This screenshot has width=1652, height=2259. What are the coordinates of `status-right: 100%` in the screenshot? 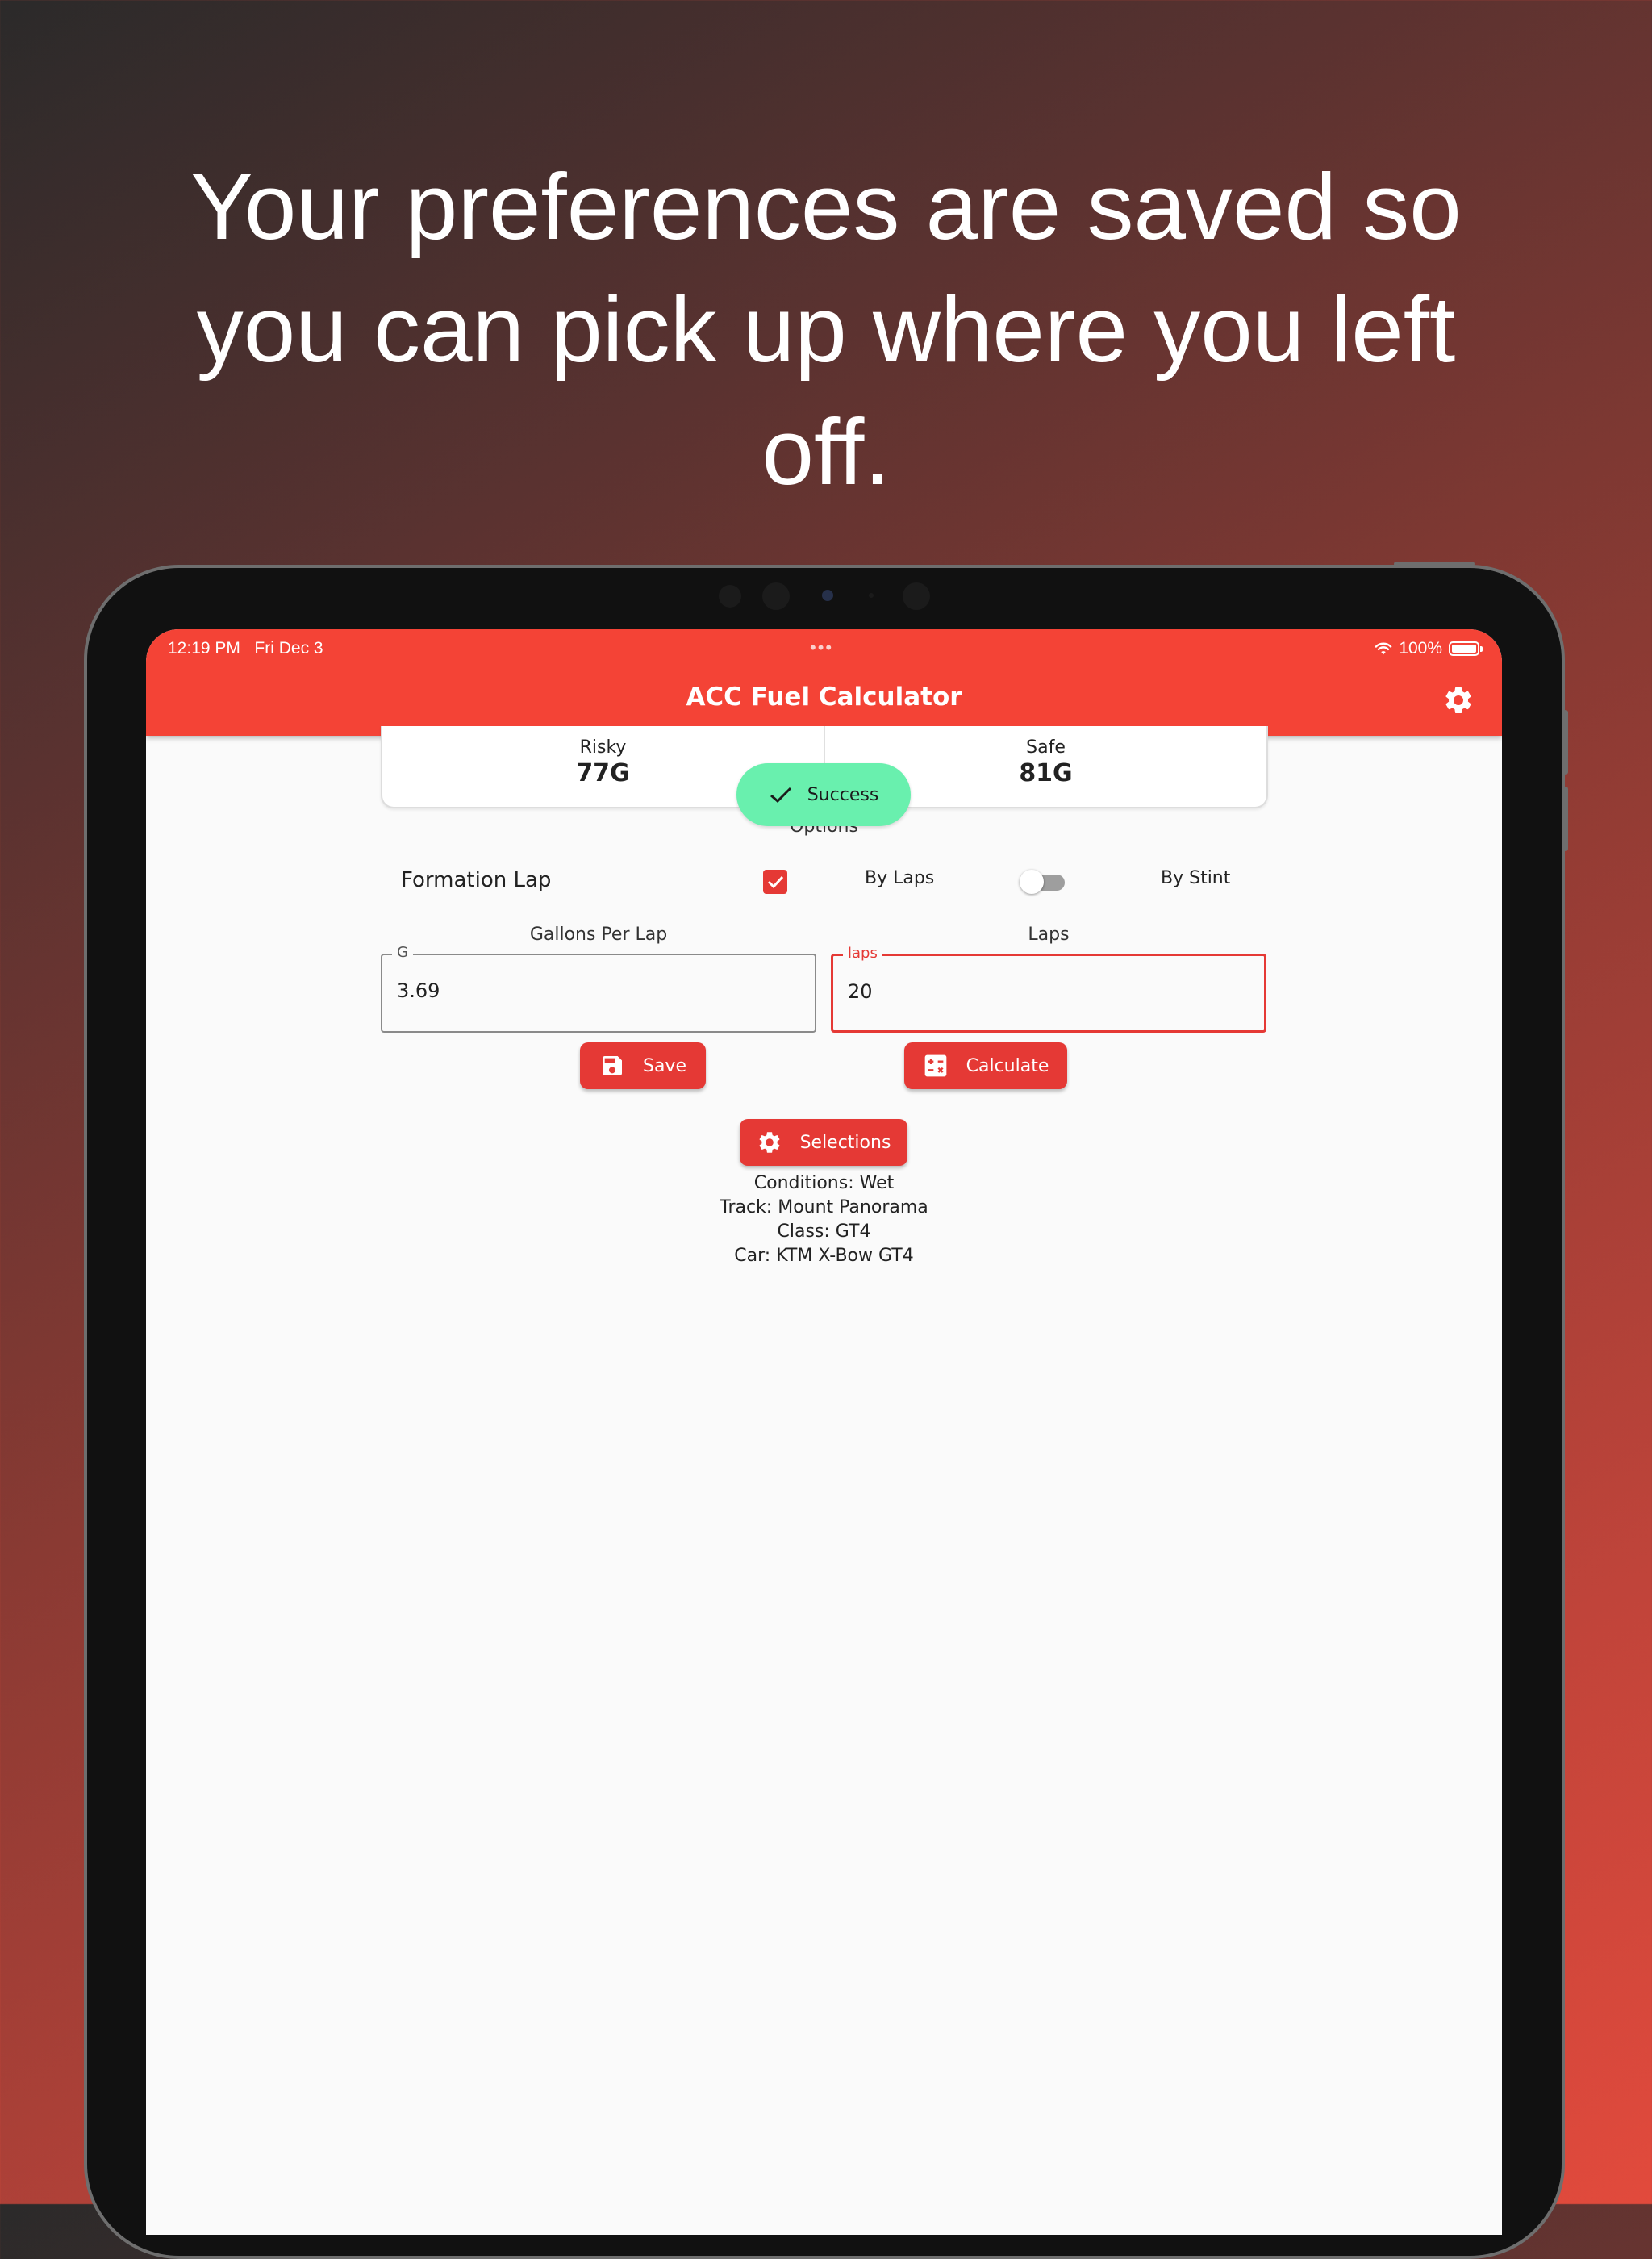 It's located at (1429, 649).